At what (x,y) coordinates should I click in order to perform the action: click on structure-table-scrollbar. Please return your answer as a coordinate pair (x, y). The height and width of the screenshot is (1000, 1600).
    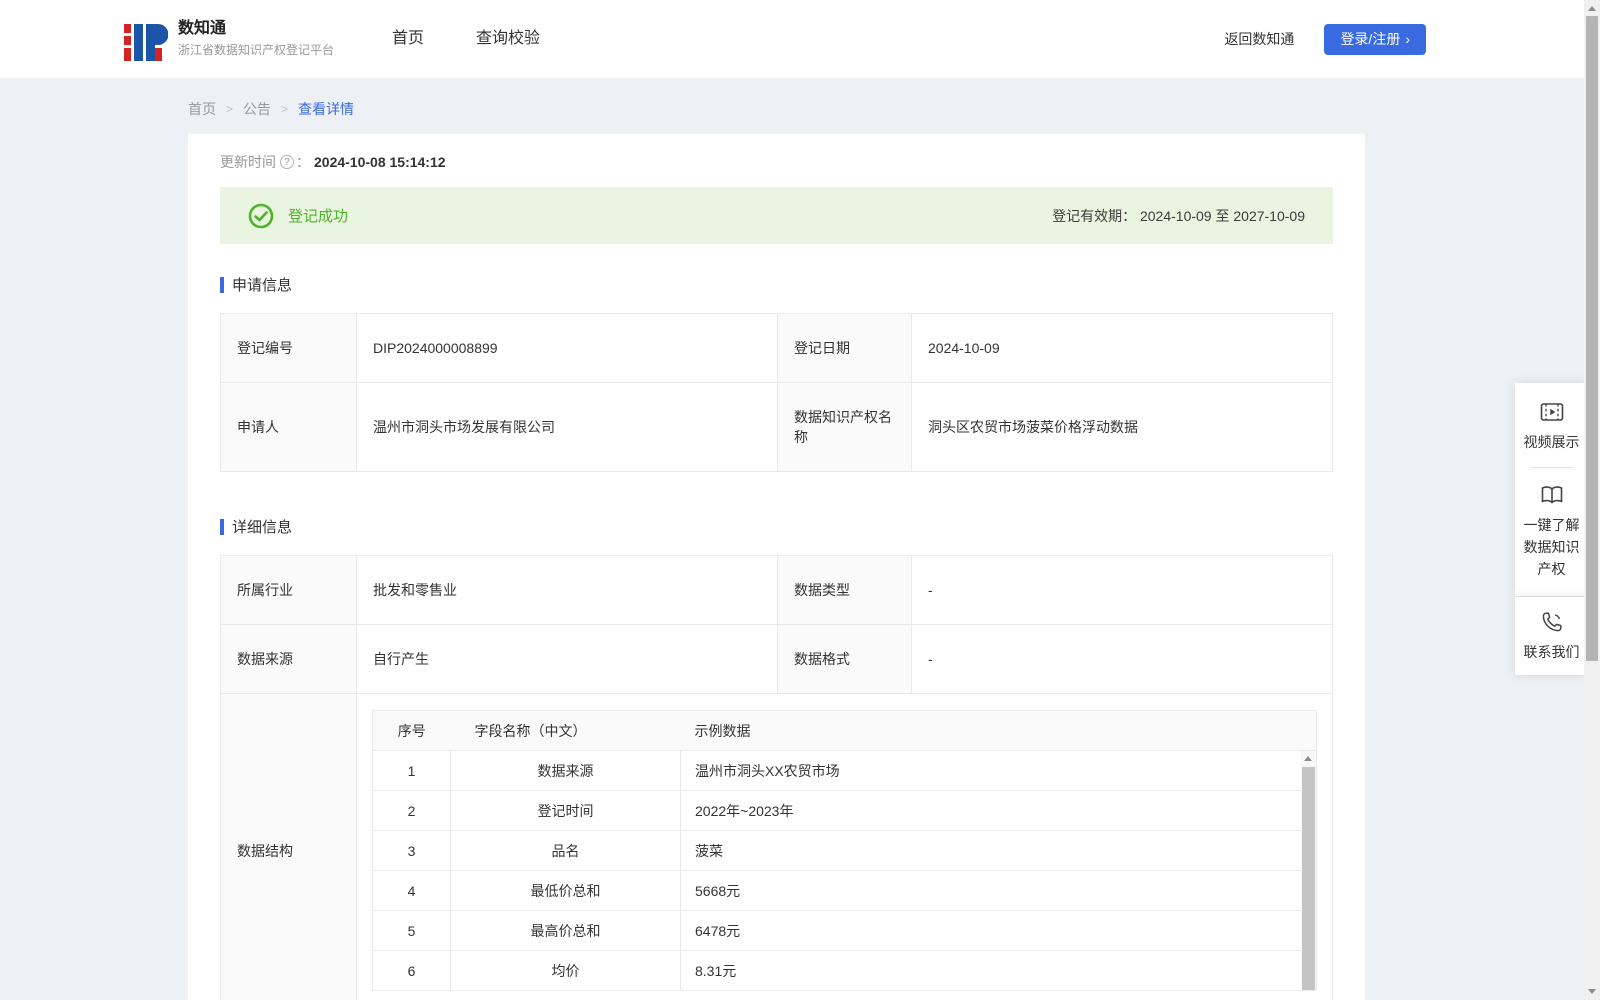
    Looking at the image, I should click on (1308, 870).